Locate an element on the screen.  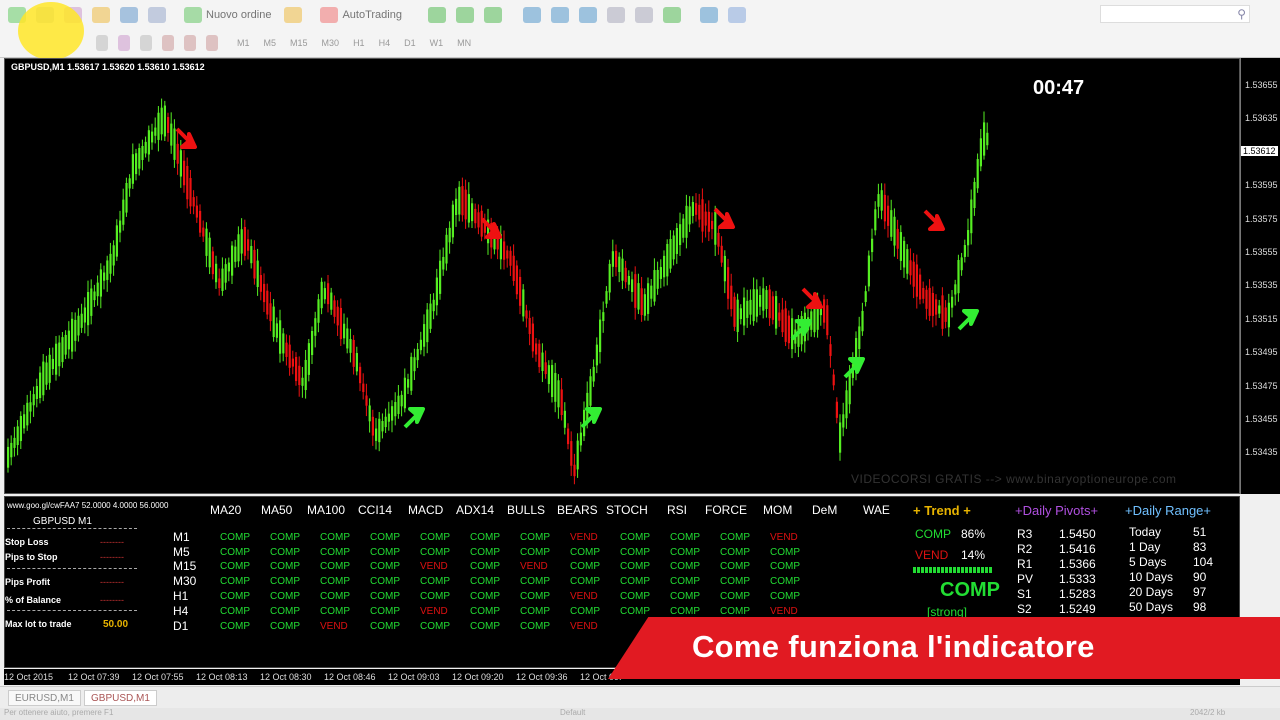
line-chart-icon is located at coordinates (492, 15).